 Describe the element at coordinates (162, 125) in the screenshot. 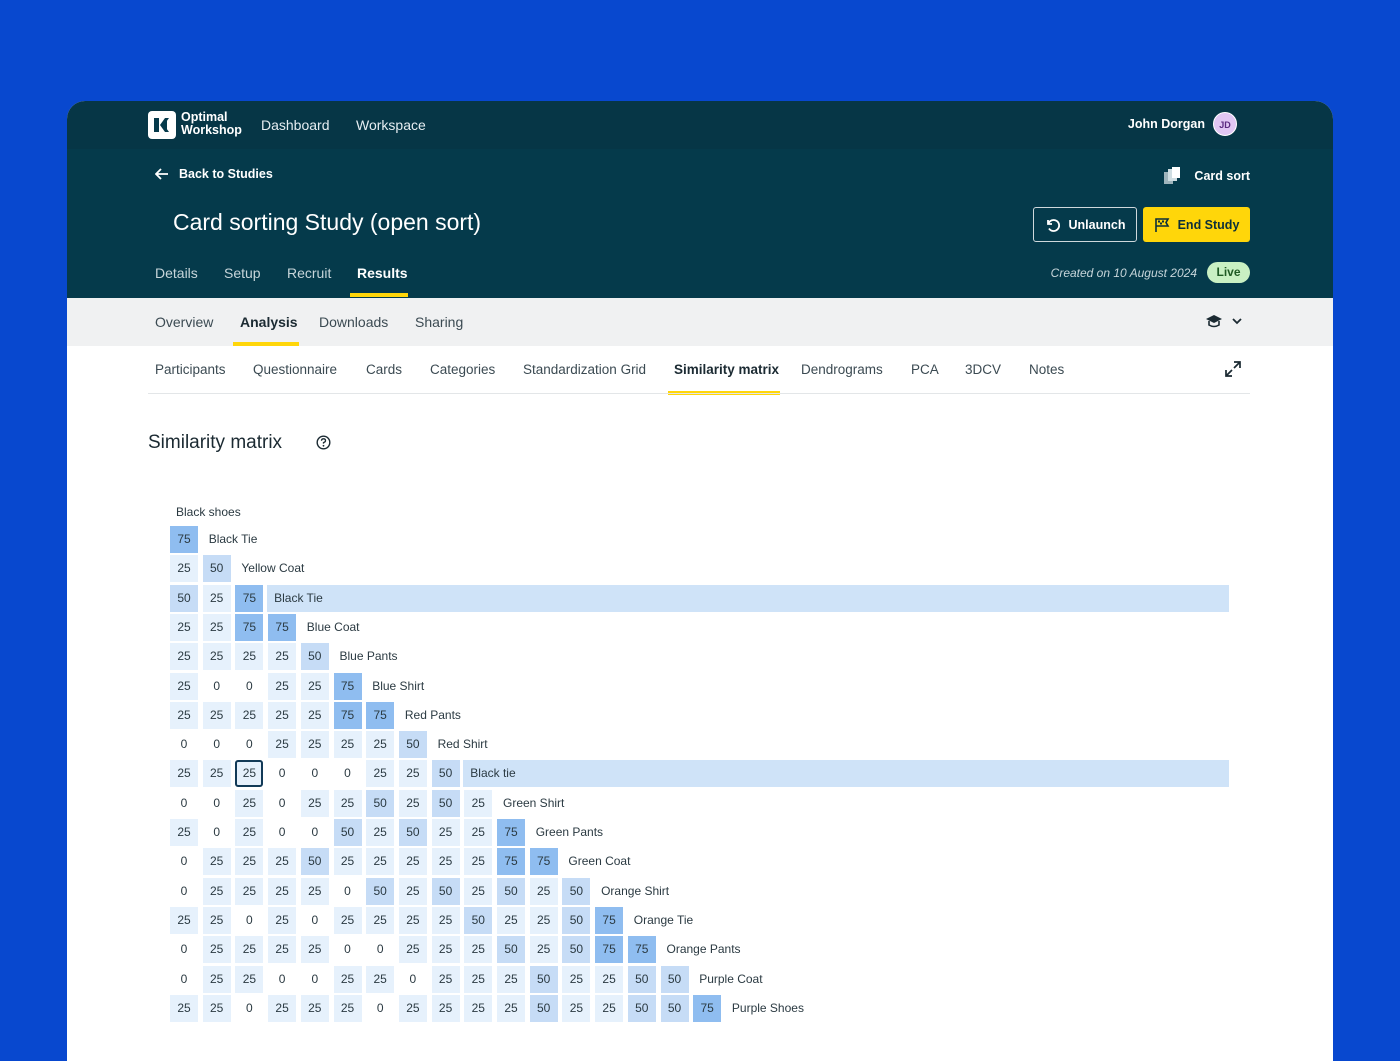

I see `optimal-workshop-logo-icon` at that location.